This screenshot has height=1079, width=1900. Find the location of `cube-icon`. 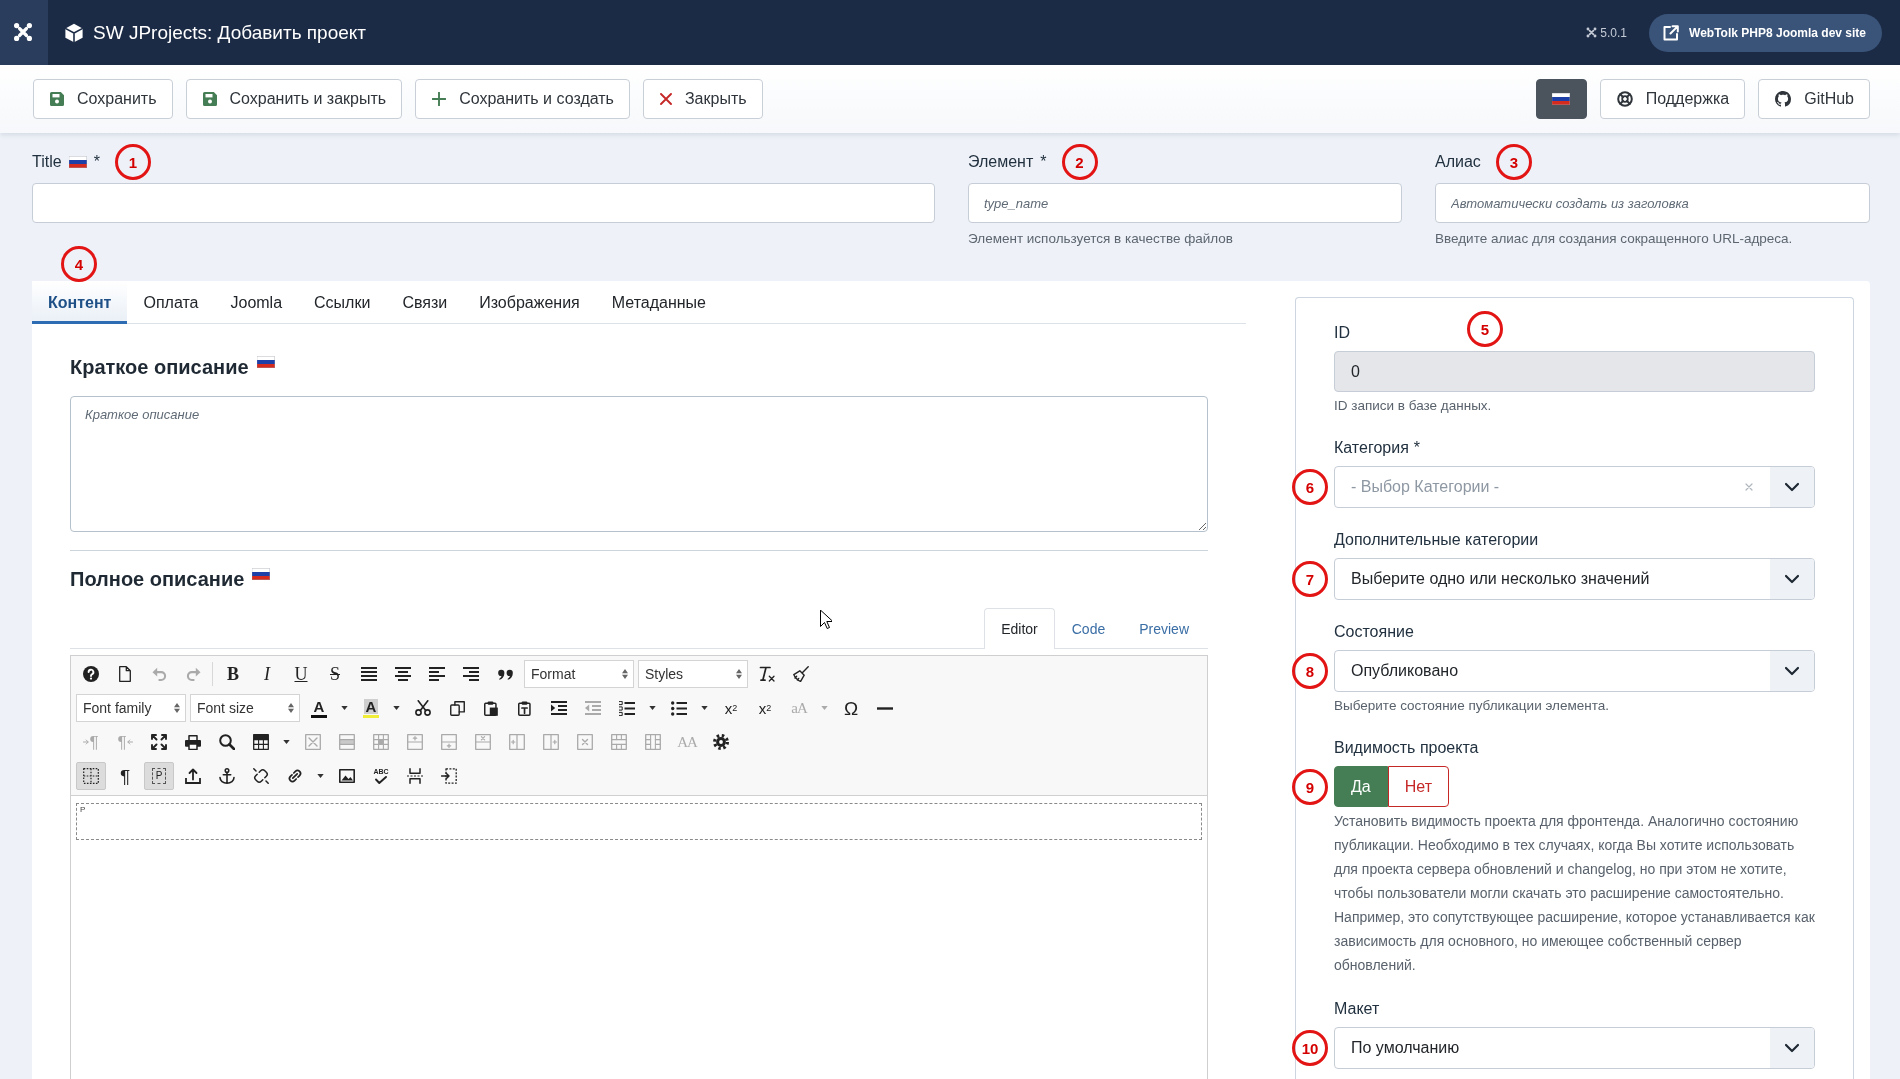

cube-icon is located at coordinates (74, 32).